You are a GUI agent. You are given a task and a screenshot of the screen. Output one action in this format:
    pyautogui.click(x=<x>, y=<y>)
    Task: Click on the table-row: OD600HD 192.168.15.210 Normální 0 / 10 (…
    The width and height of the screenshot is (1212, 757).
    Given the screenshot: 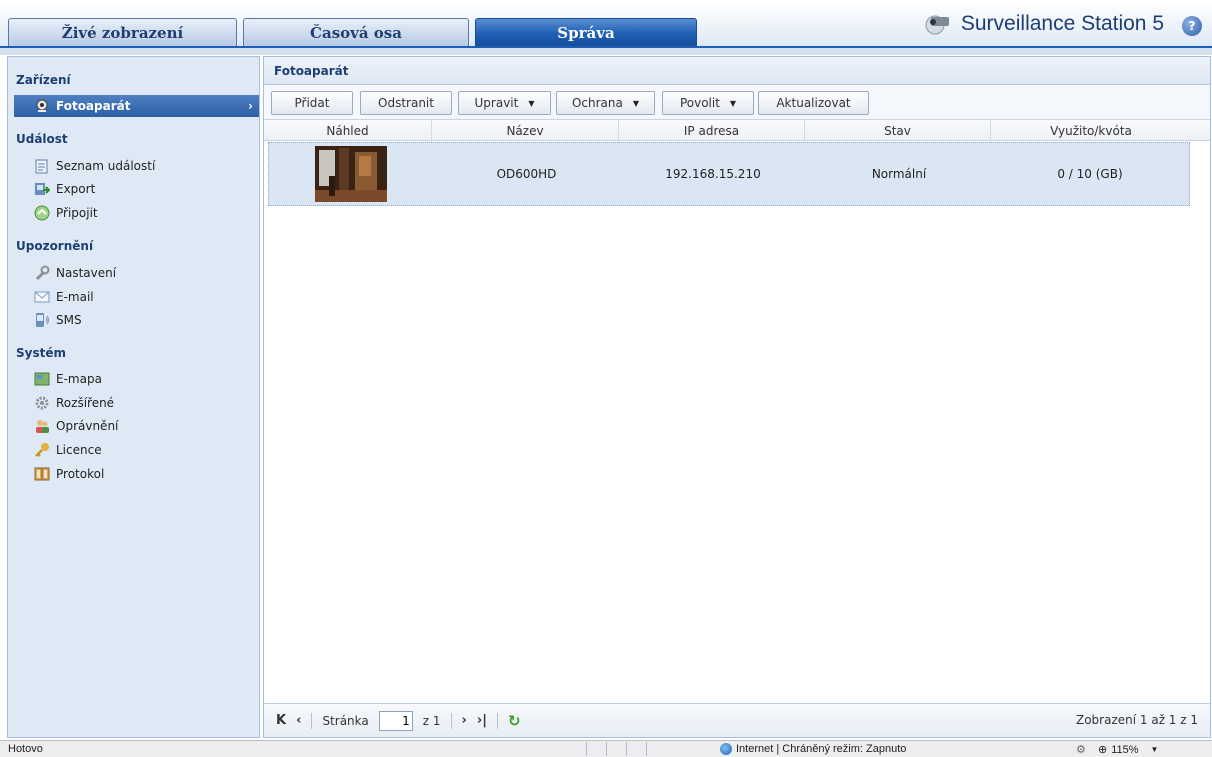 What is the action you would take?
    pyautogui.click(x=729, y=174)
    